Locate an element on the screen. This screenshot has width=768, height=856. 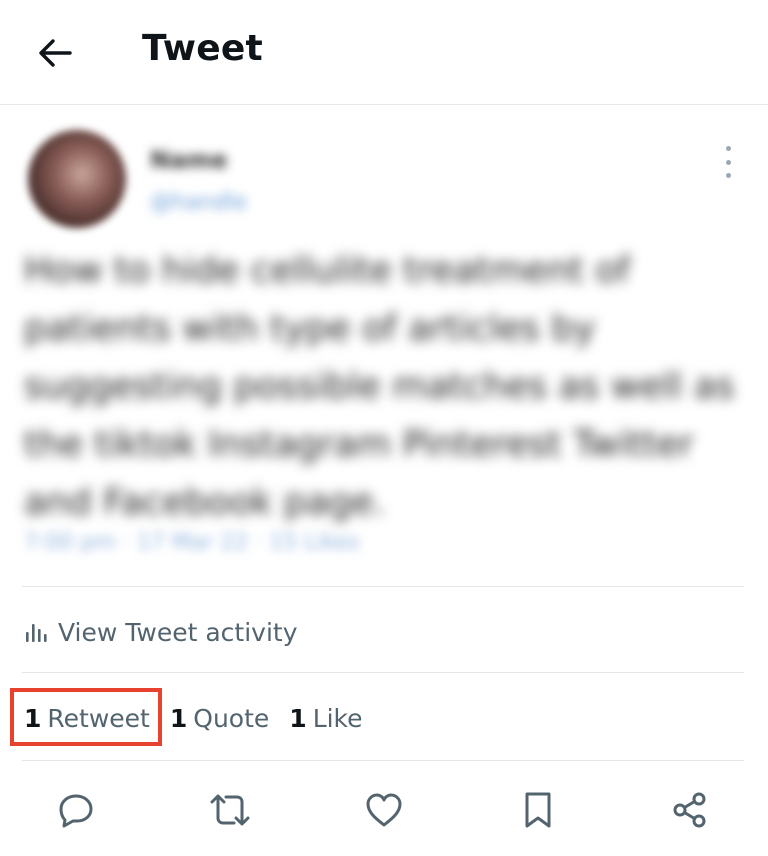
arrow-left-icon is located at coordinates (55, 53).